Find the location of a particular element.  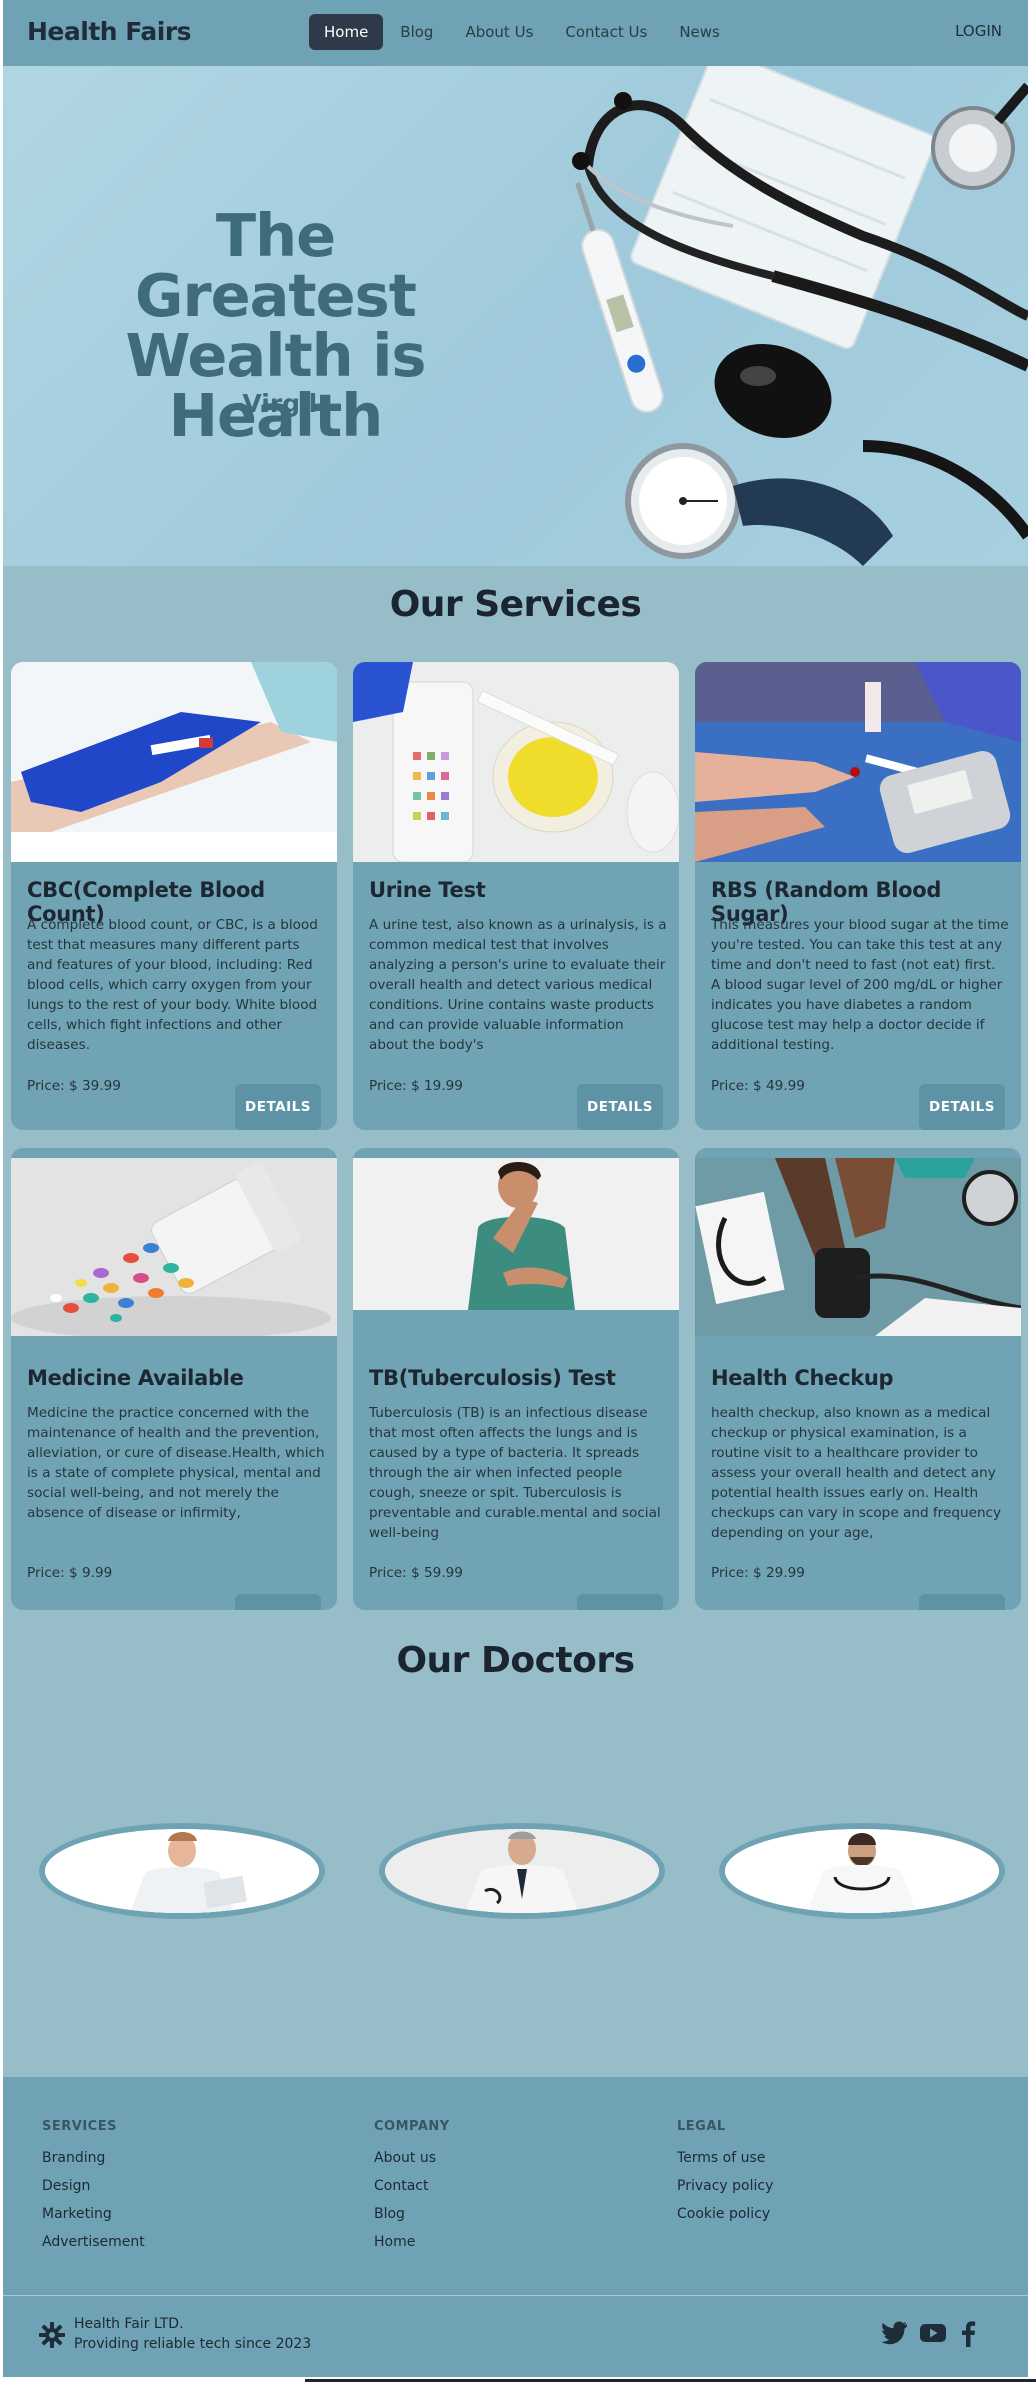

service-price: Price: $ 29.99 is located at coordinates (758, 1573).